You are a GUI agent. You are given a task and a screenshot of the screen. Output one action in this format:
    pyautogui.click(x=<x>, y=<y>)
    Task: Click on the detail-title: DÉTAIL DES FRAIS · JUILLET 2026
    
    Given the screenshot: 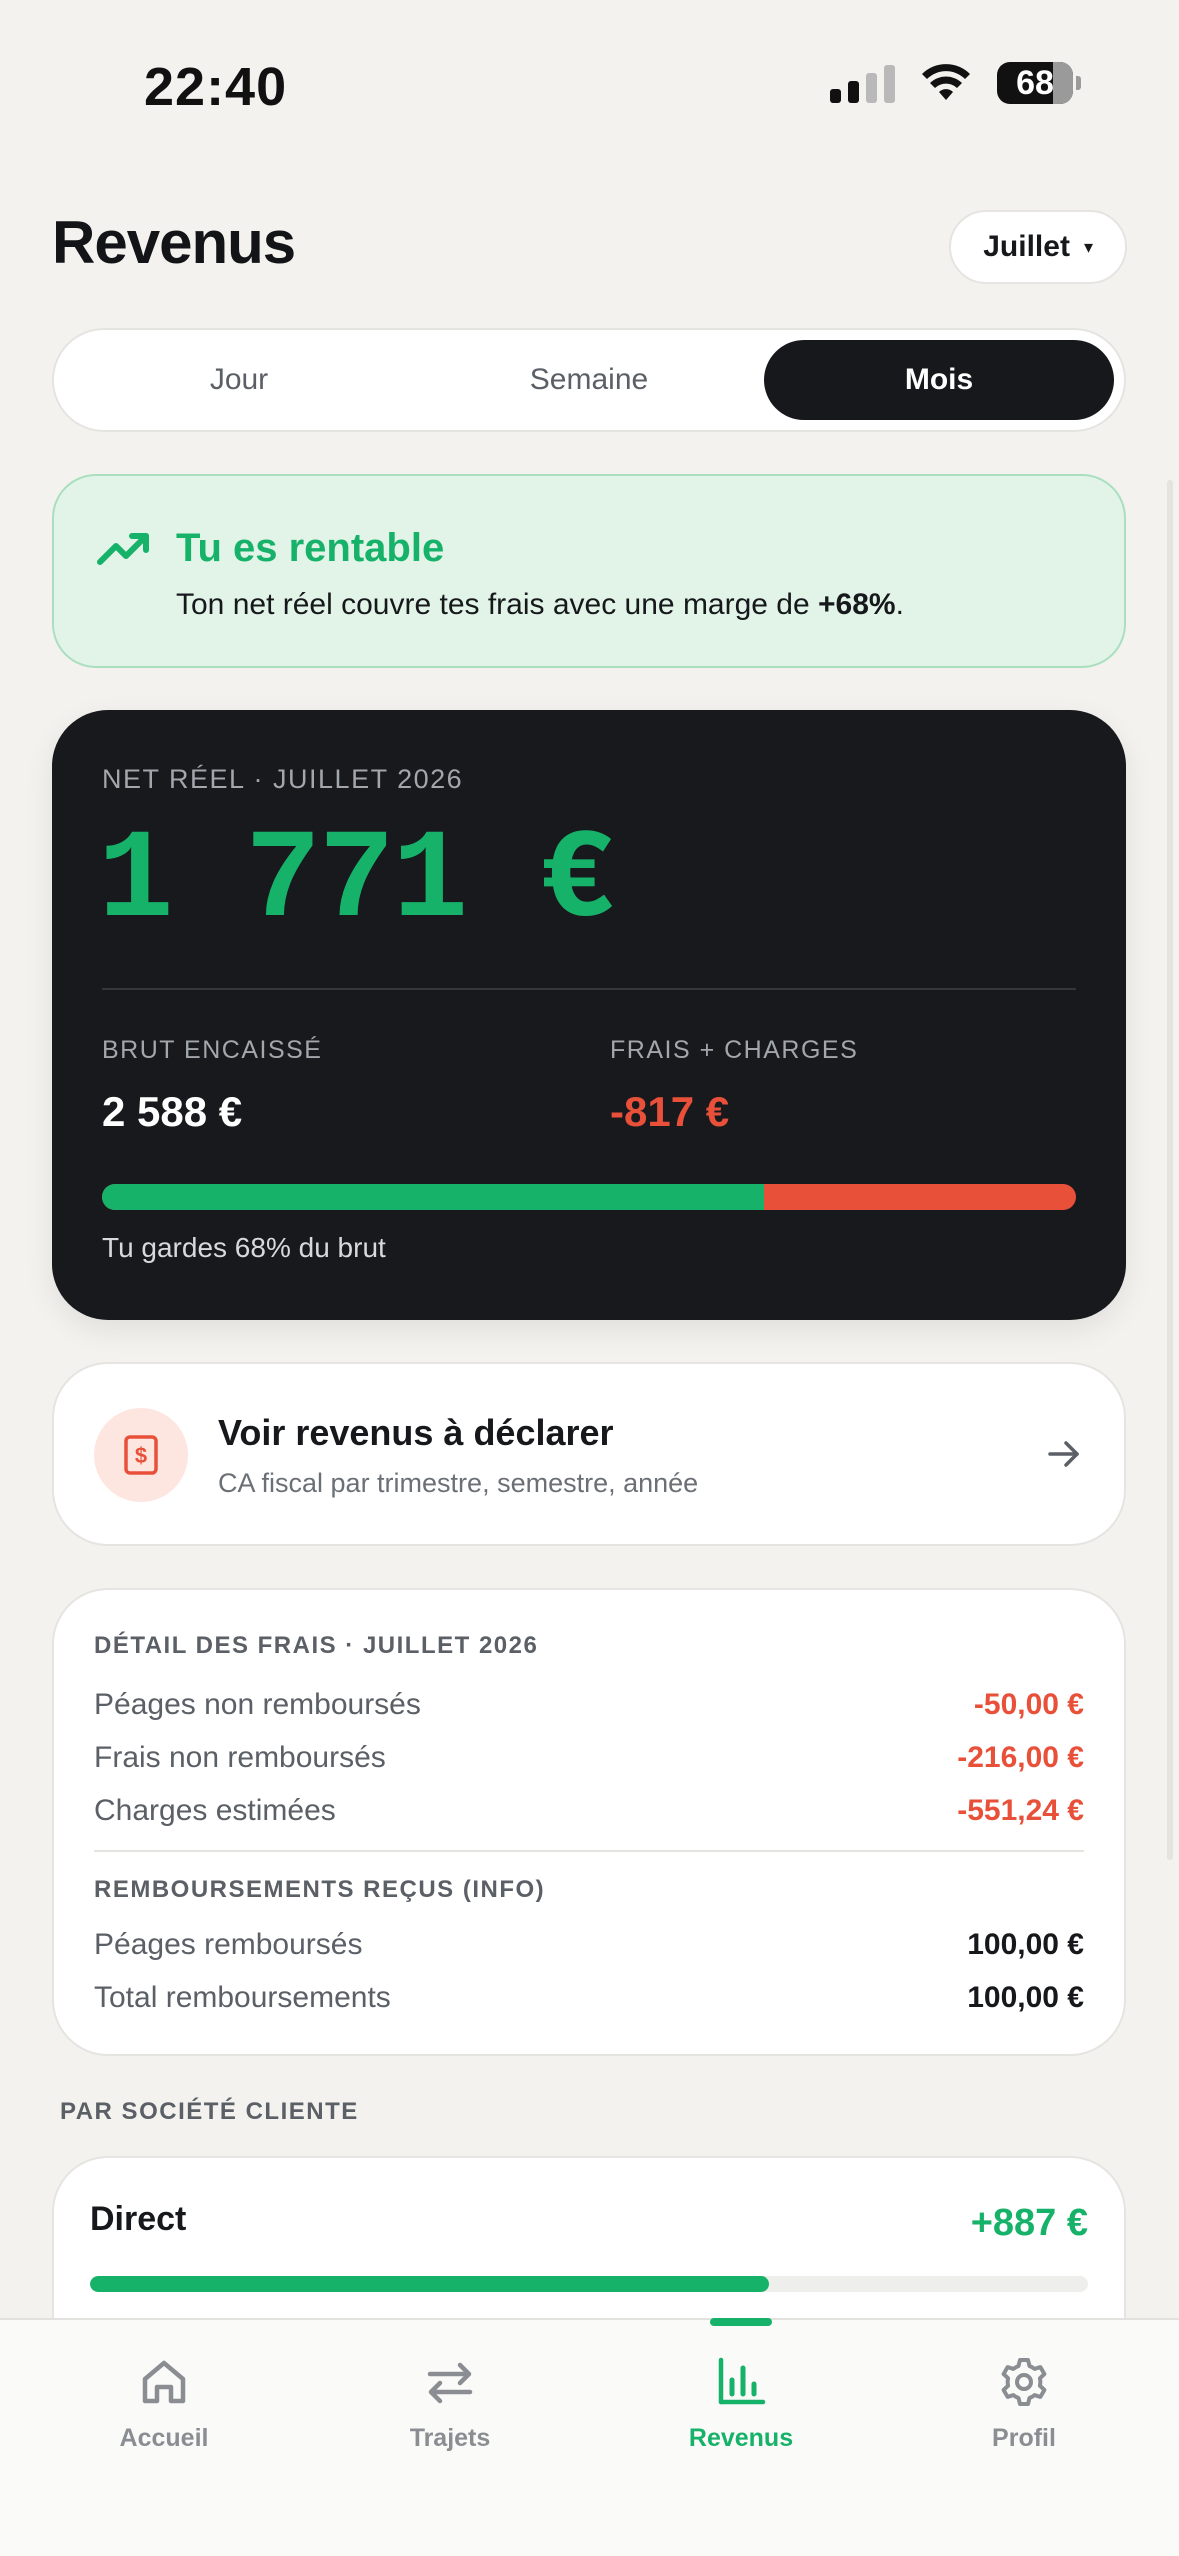 What is the action you would take?
    pyautogui.click(x=316, y=1645)
    